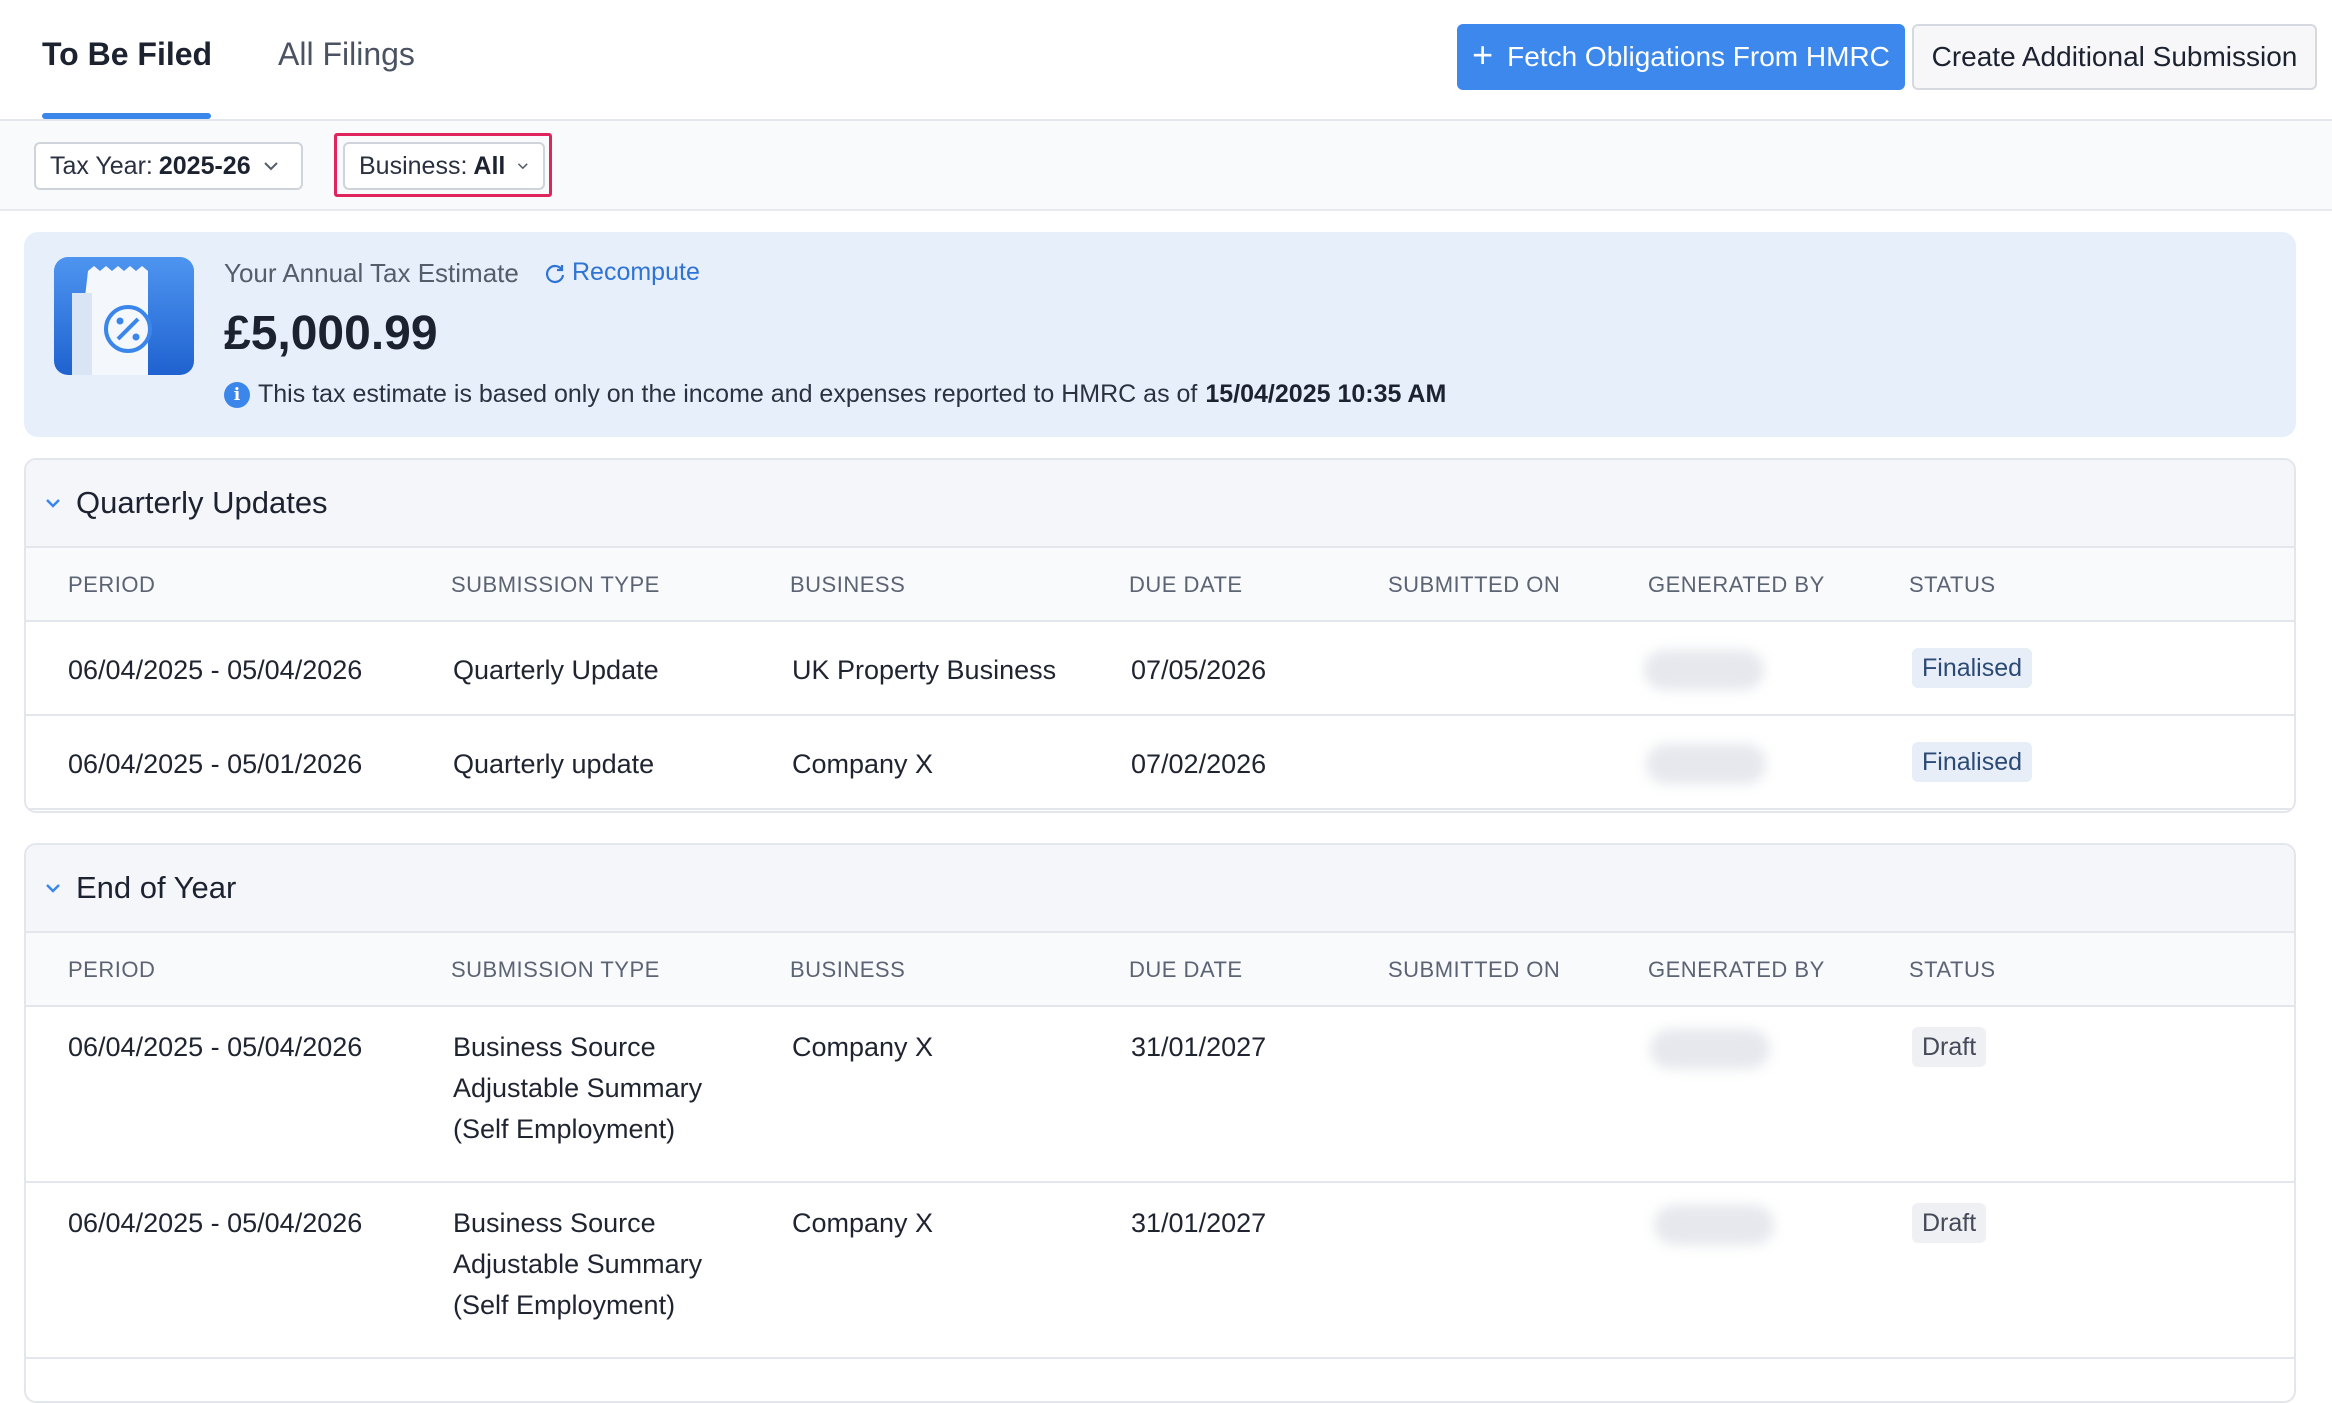 The height and width of the screenshot is (1403, 2332). I want to click on due-date-cell: 07/05/2026, so click(1199, 670).